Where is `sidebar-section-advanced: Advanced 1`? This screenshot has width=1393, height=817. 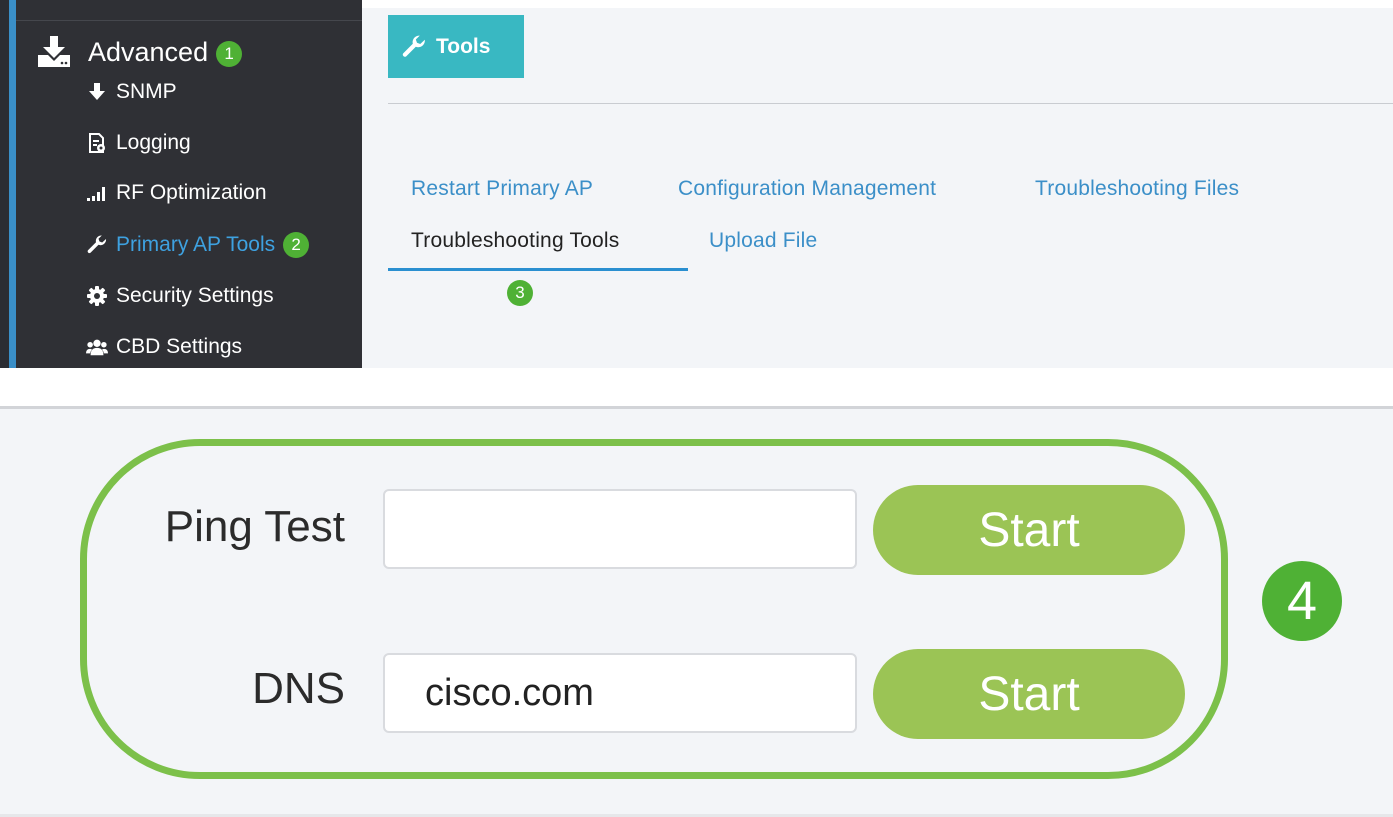 sidebar-section-advanced: Advanced 1 is located at coordinates (139, 52).